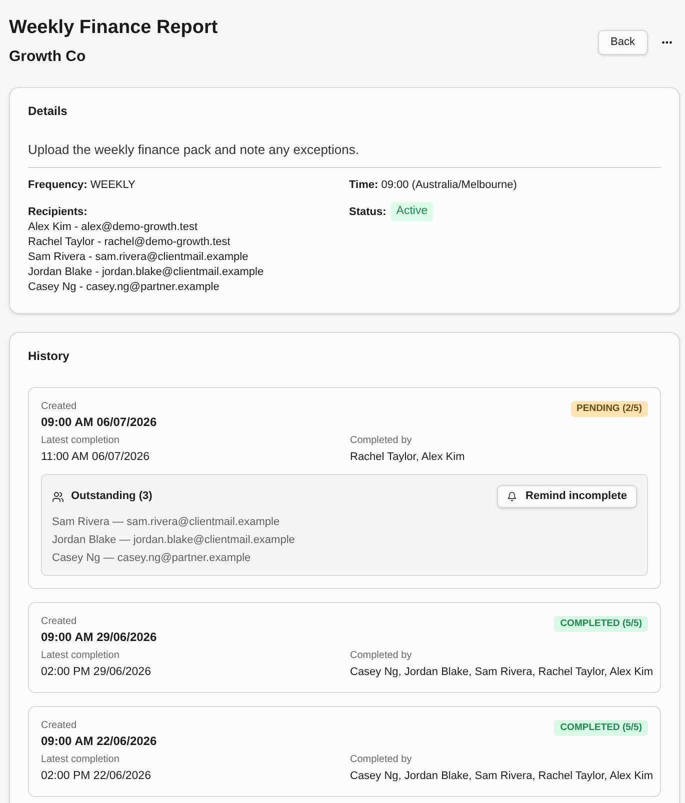 The image size is (685, 803). I want to click on remind-button: Remind incomplete, so click(566, 496).